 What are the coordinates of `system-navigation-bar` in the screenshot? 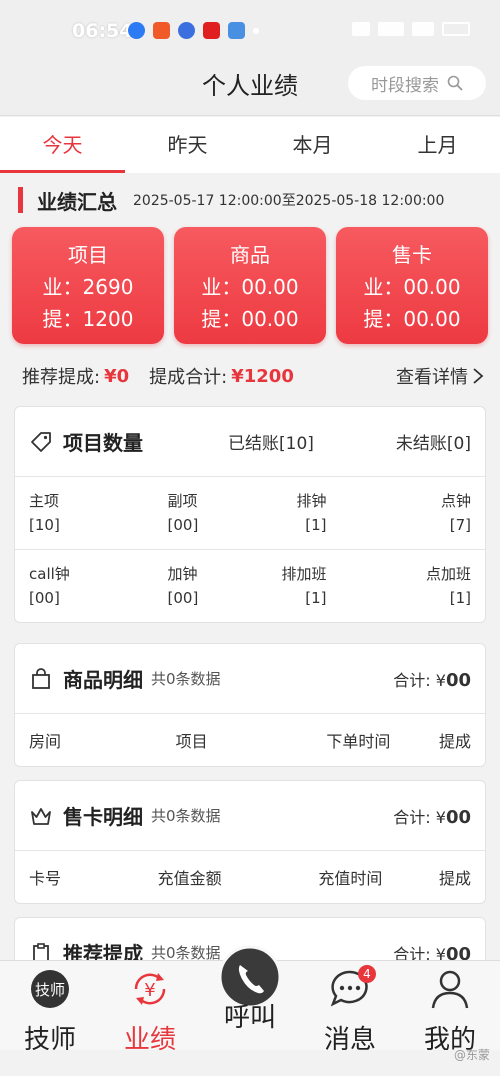 It's located at (250, 1063).